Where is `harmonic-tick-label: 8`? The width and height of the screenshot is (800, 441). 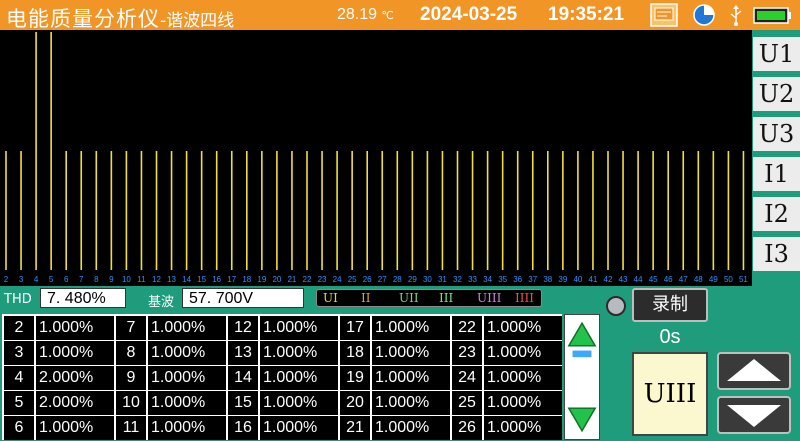 harmonic-tick-label: 8 is located at coordinates (96, 279).